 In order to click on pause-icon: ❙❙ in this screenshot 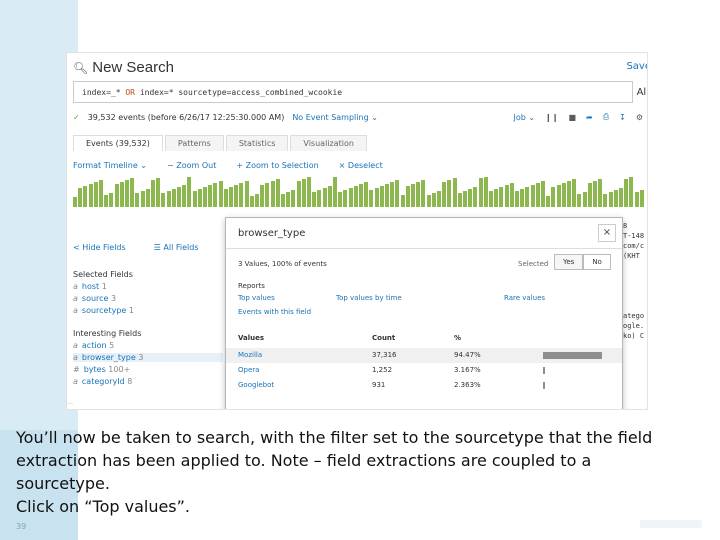, I will do `click(551, 117)`.